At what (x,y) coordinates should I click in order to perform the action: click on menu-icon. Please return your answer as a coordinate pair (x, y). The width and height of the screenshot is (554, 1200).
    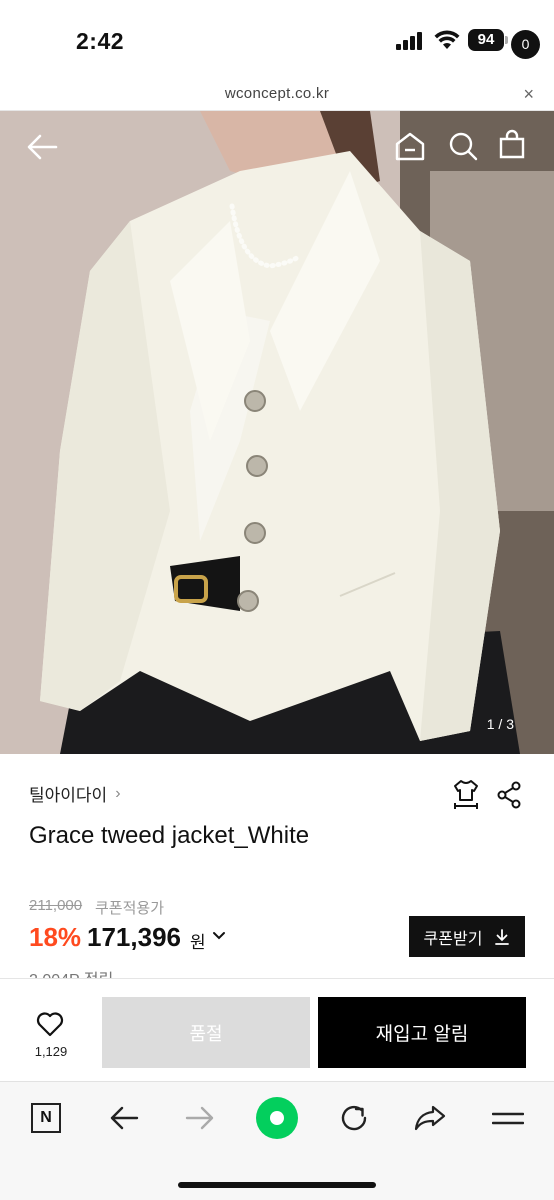
    Looking at the image, I should click on (508, 1118).